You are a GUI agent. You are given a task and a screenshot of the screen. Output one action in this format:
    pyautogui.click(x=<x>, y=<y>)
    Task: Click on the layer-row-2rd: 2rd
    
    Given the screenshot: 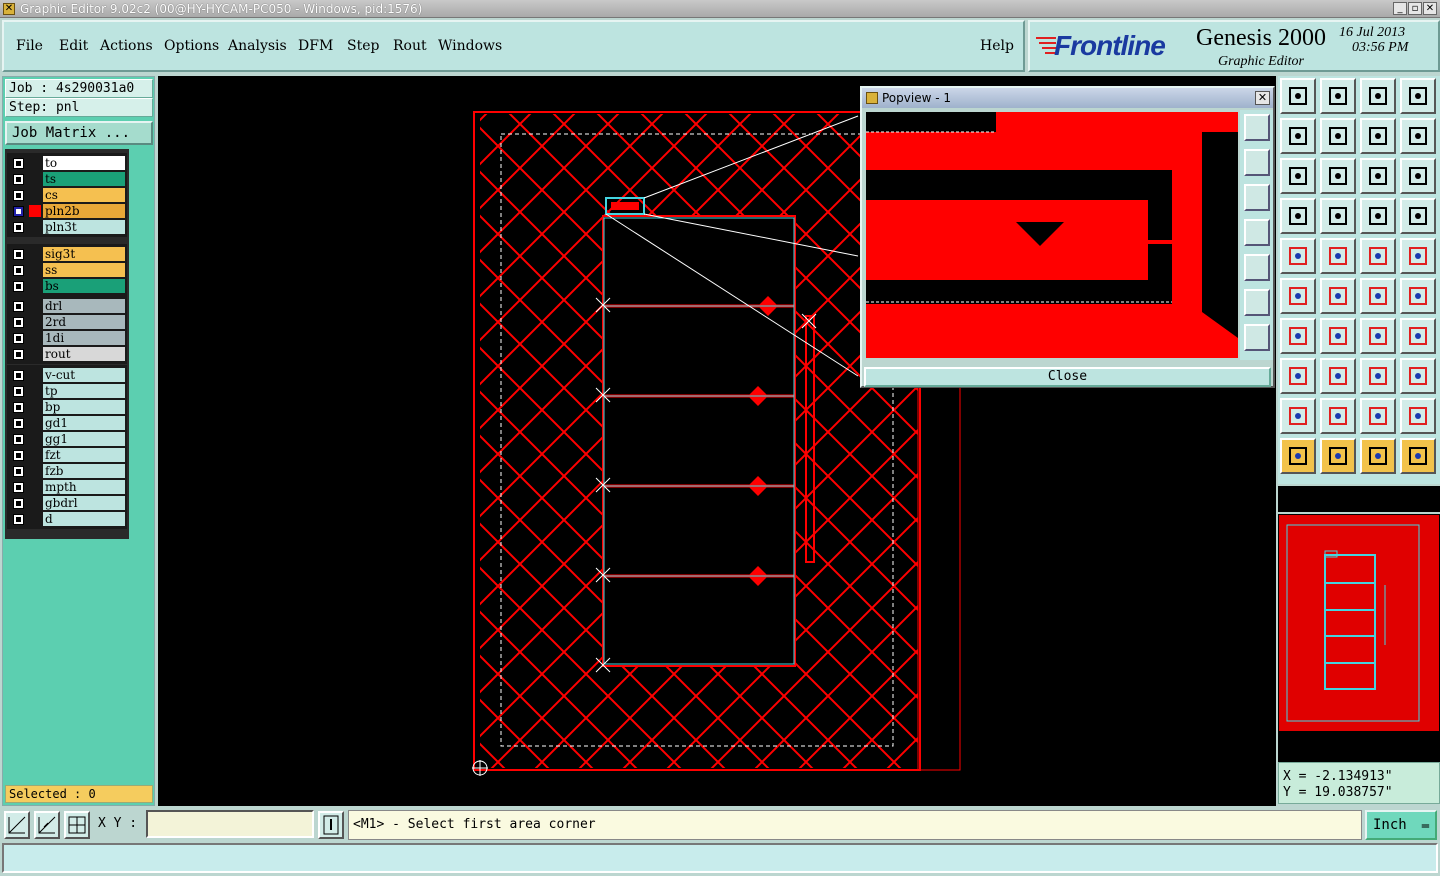 What is the action you would take?
    pyautogui.click(x=67, y=322)
    